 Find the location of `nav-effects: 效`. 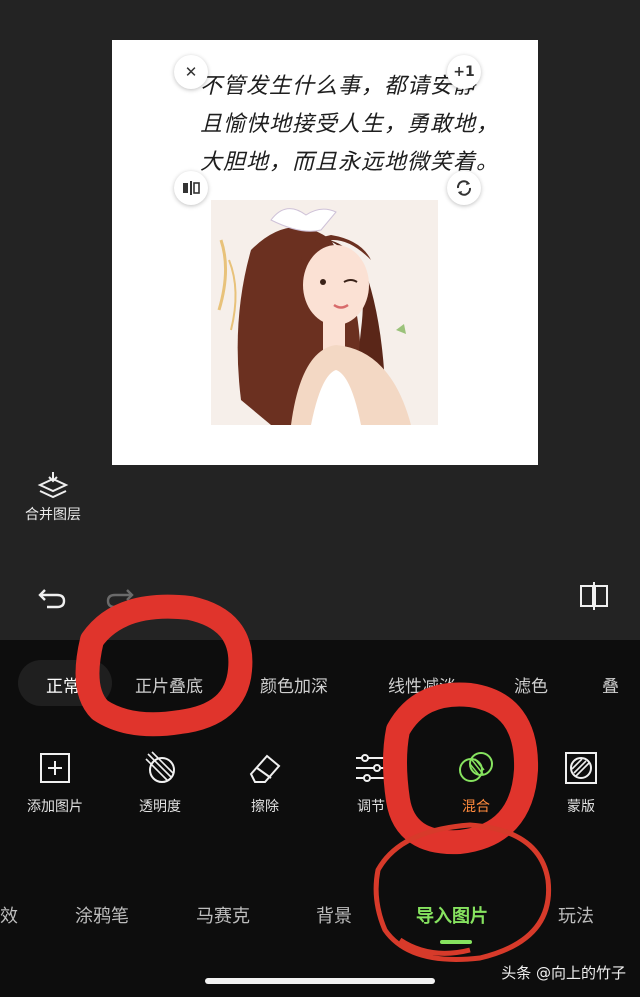

nav-effects: 效 is located at coordinates (9, 915).